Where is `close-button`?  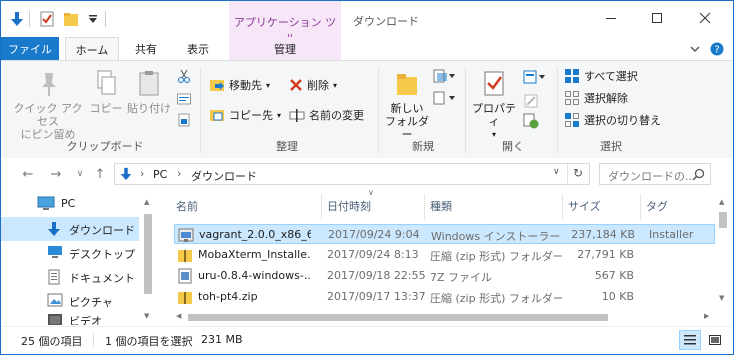
close-button is located at coordinates (705, 18).